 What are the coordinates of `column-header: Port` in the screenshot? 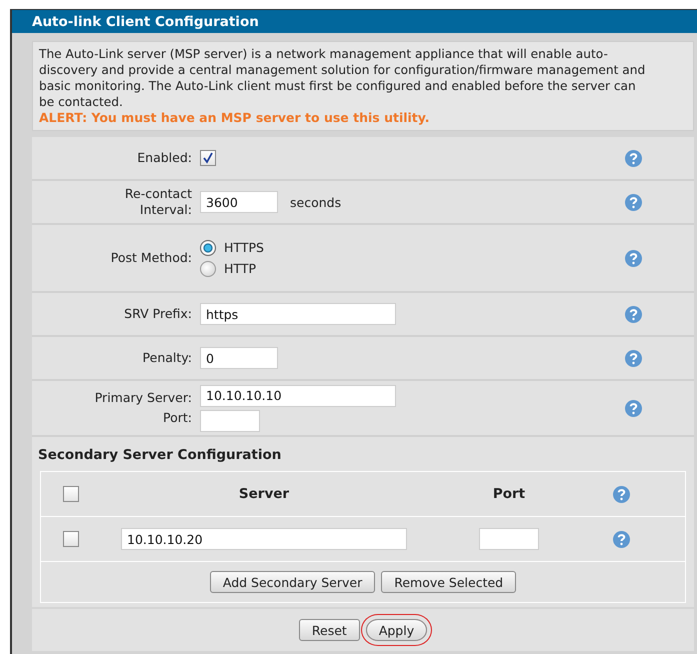 It's located at (509, 494).